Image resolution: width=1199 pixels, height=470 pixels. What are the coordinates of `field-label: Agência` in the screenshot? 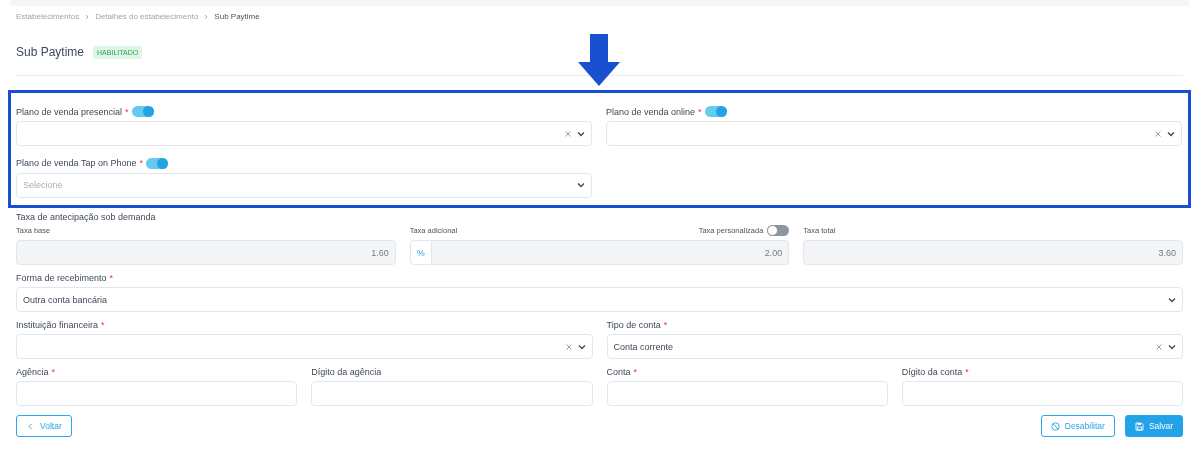 It's located at (32, 371).